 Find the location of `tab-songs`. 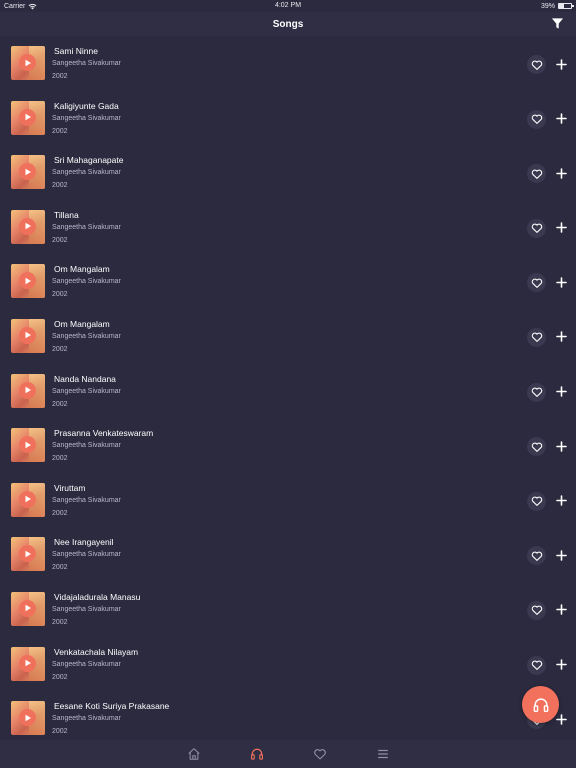

tab-songs is located at coordinates (257, 754).